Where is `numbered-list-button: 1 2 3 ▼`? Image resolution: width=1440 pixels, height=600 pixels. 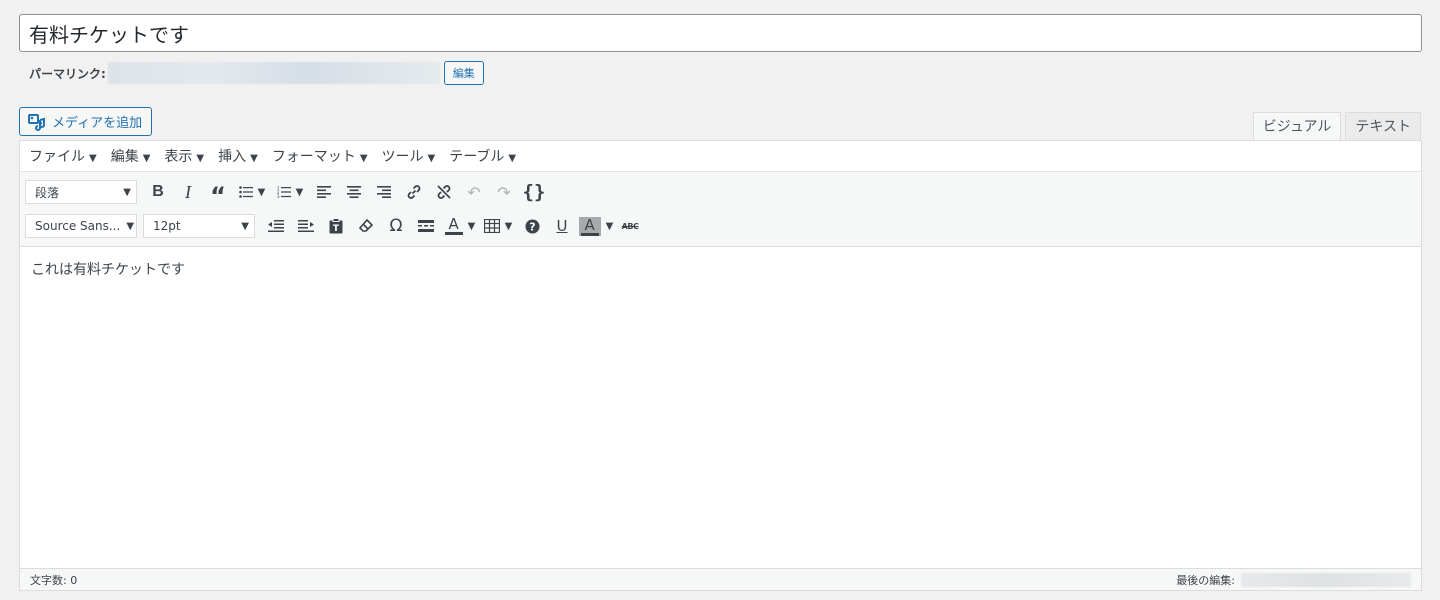
numbered-list-button: 1 2 3 ▼ is located at coordinates (290, 192).